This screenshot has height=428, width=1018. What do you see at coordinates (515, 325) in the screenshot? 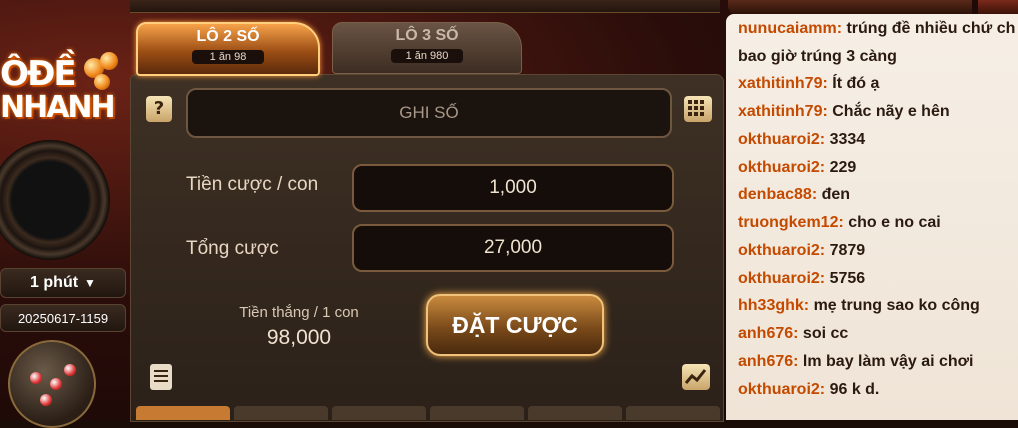
I see `place-bet-button: ĐẶT CƯỢC` at bounding box center [515, 325].